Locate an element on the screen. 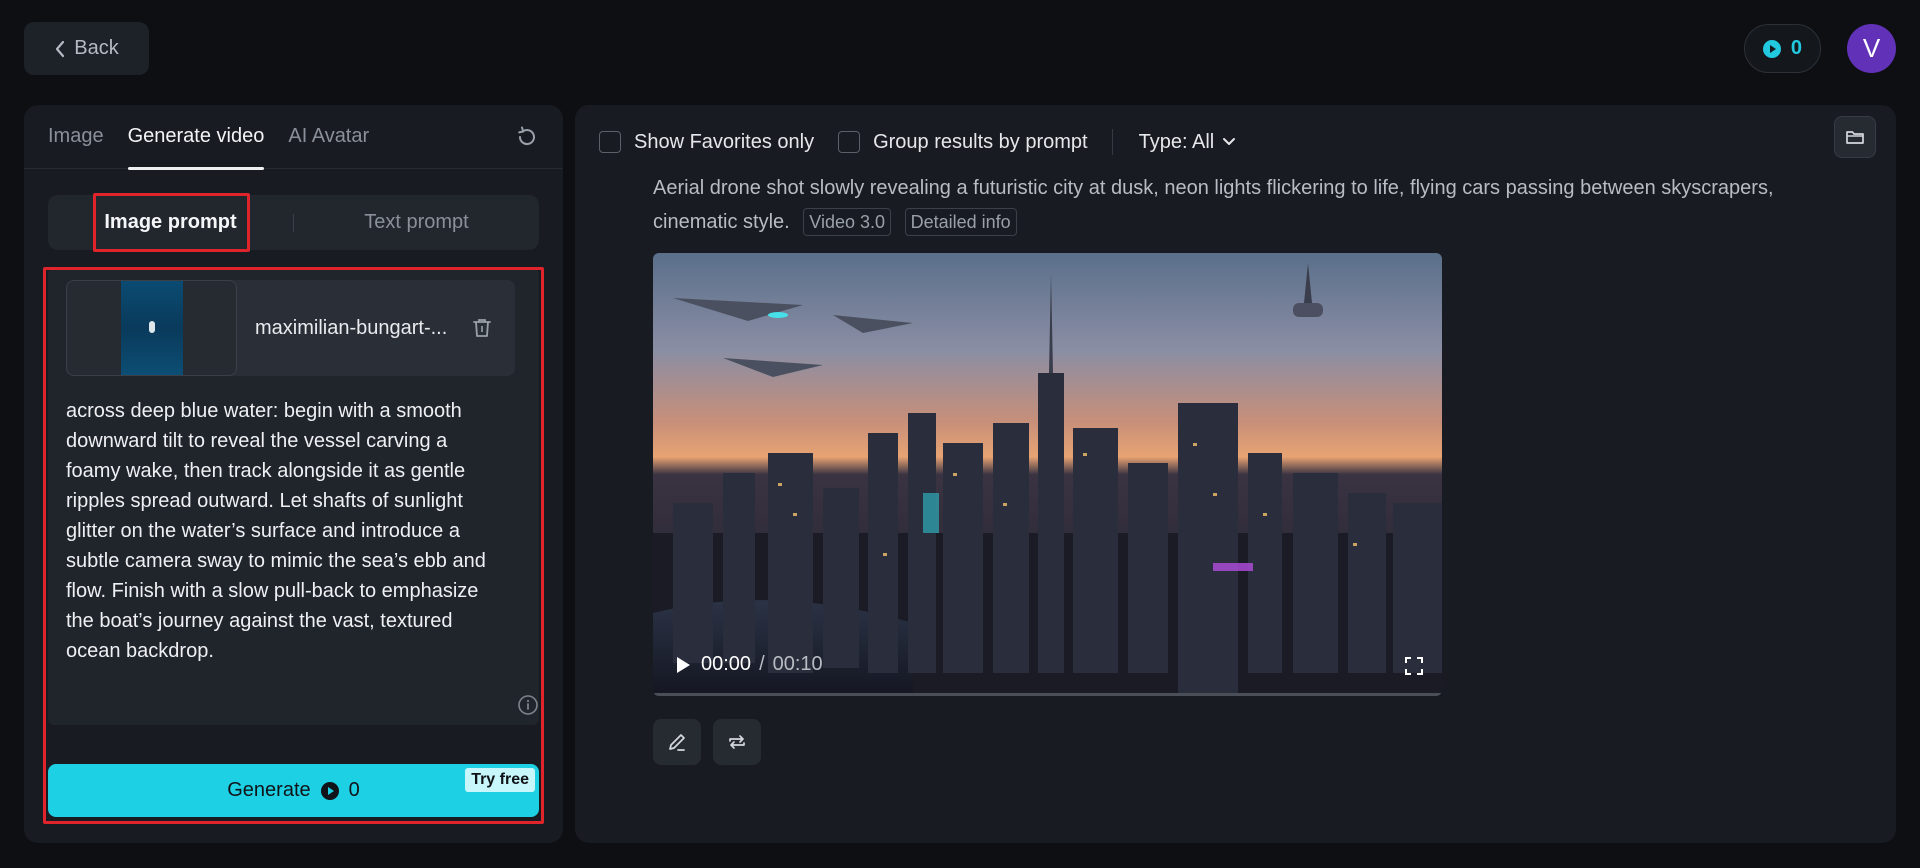 This screenshot has height=868, width=1920. regenerate-button is located at coordinates (737, 742).